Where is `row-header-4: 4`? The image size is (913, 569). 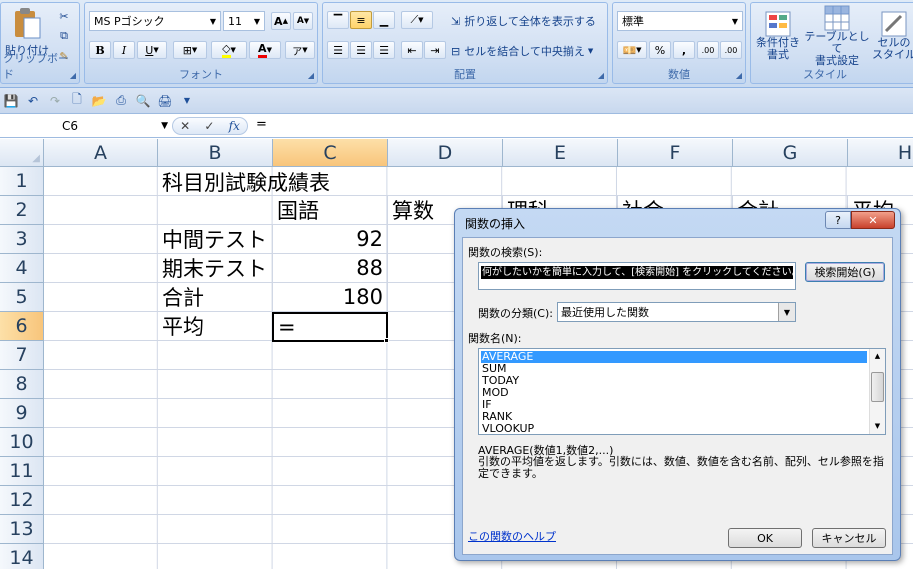 row-header-4: 4 is located at coordinates (22, 268).